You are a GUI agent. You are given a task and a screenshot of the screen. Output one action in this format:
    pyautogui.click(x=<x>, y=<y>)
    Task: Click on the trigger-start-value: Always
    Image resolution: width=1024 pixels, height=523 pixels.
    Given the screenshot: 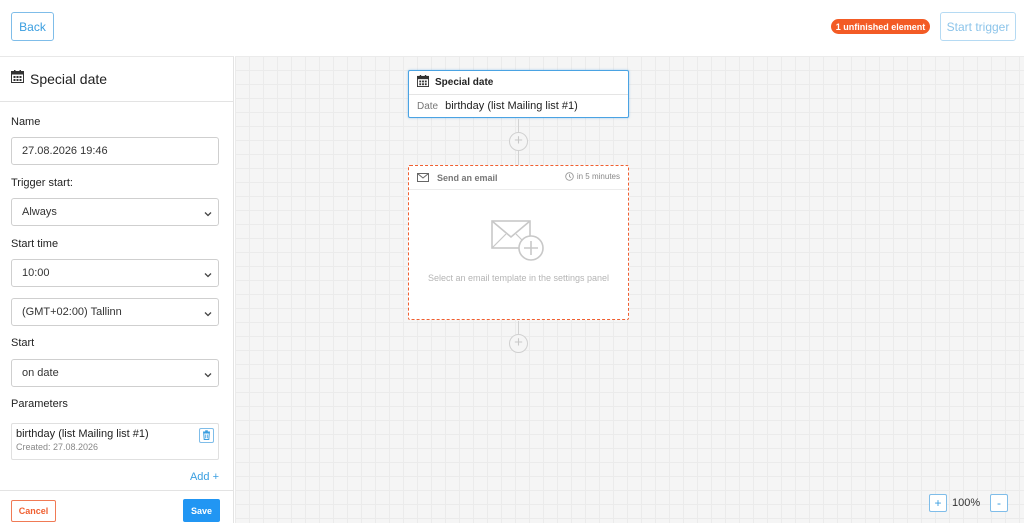 What is the action you would take?
    pyautogui.click(x=39, y=212)
    